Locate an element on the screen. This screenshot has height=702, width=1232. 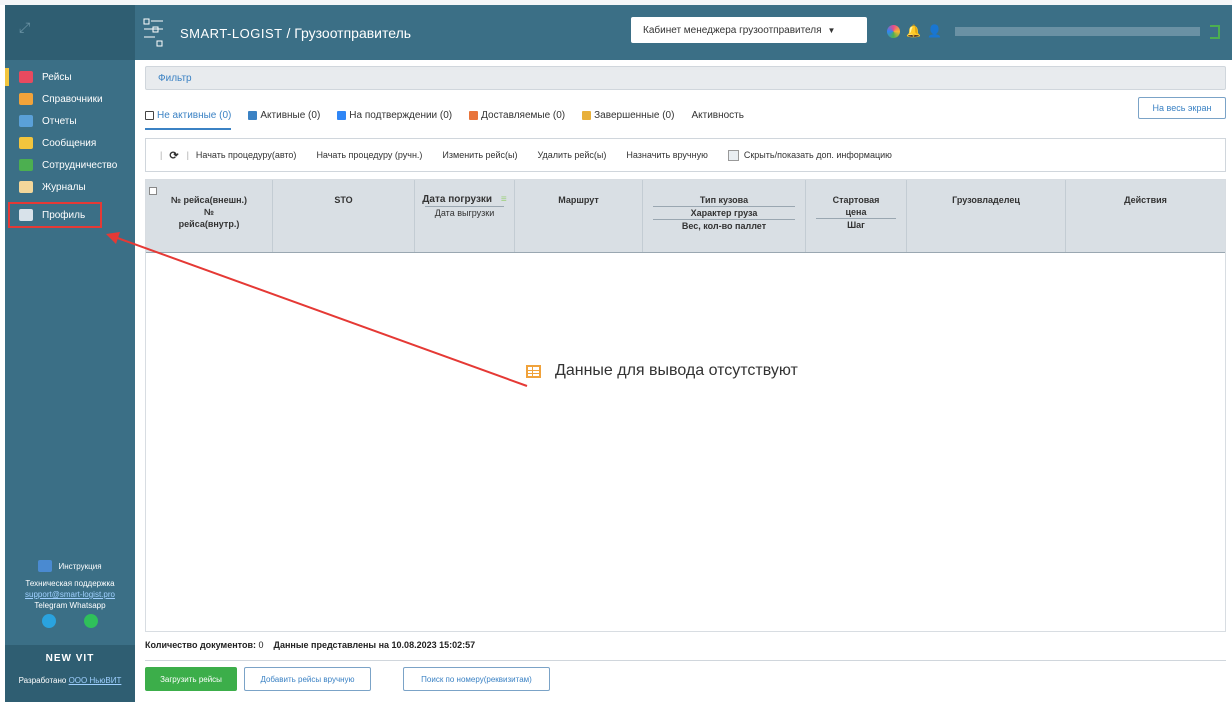
tab-pending: На подтверждении (0) is located at coordinates (394, 115).